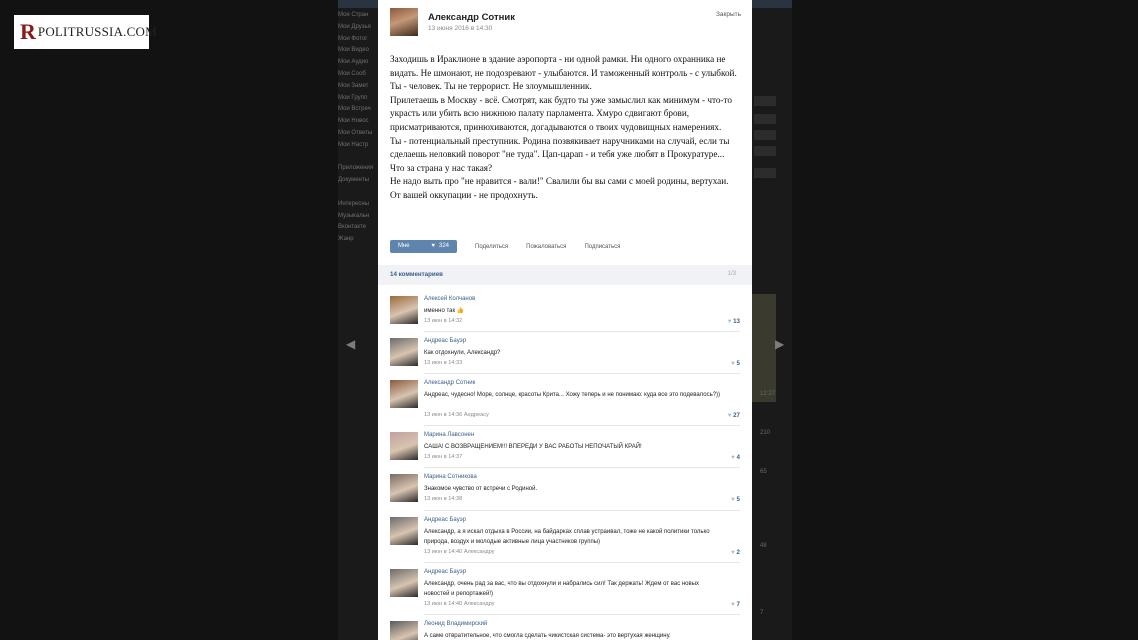 The height and width of the screenshot is (640, 1138). I want to click on comment-likes: ♥ 13, so click(734, 321).